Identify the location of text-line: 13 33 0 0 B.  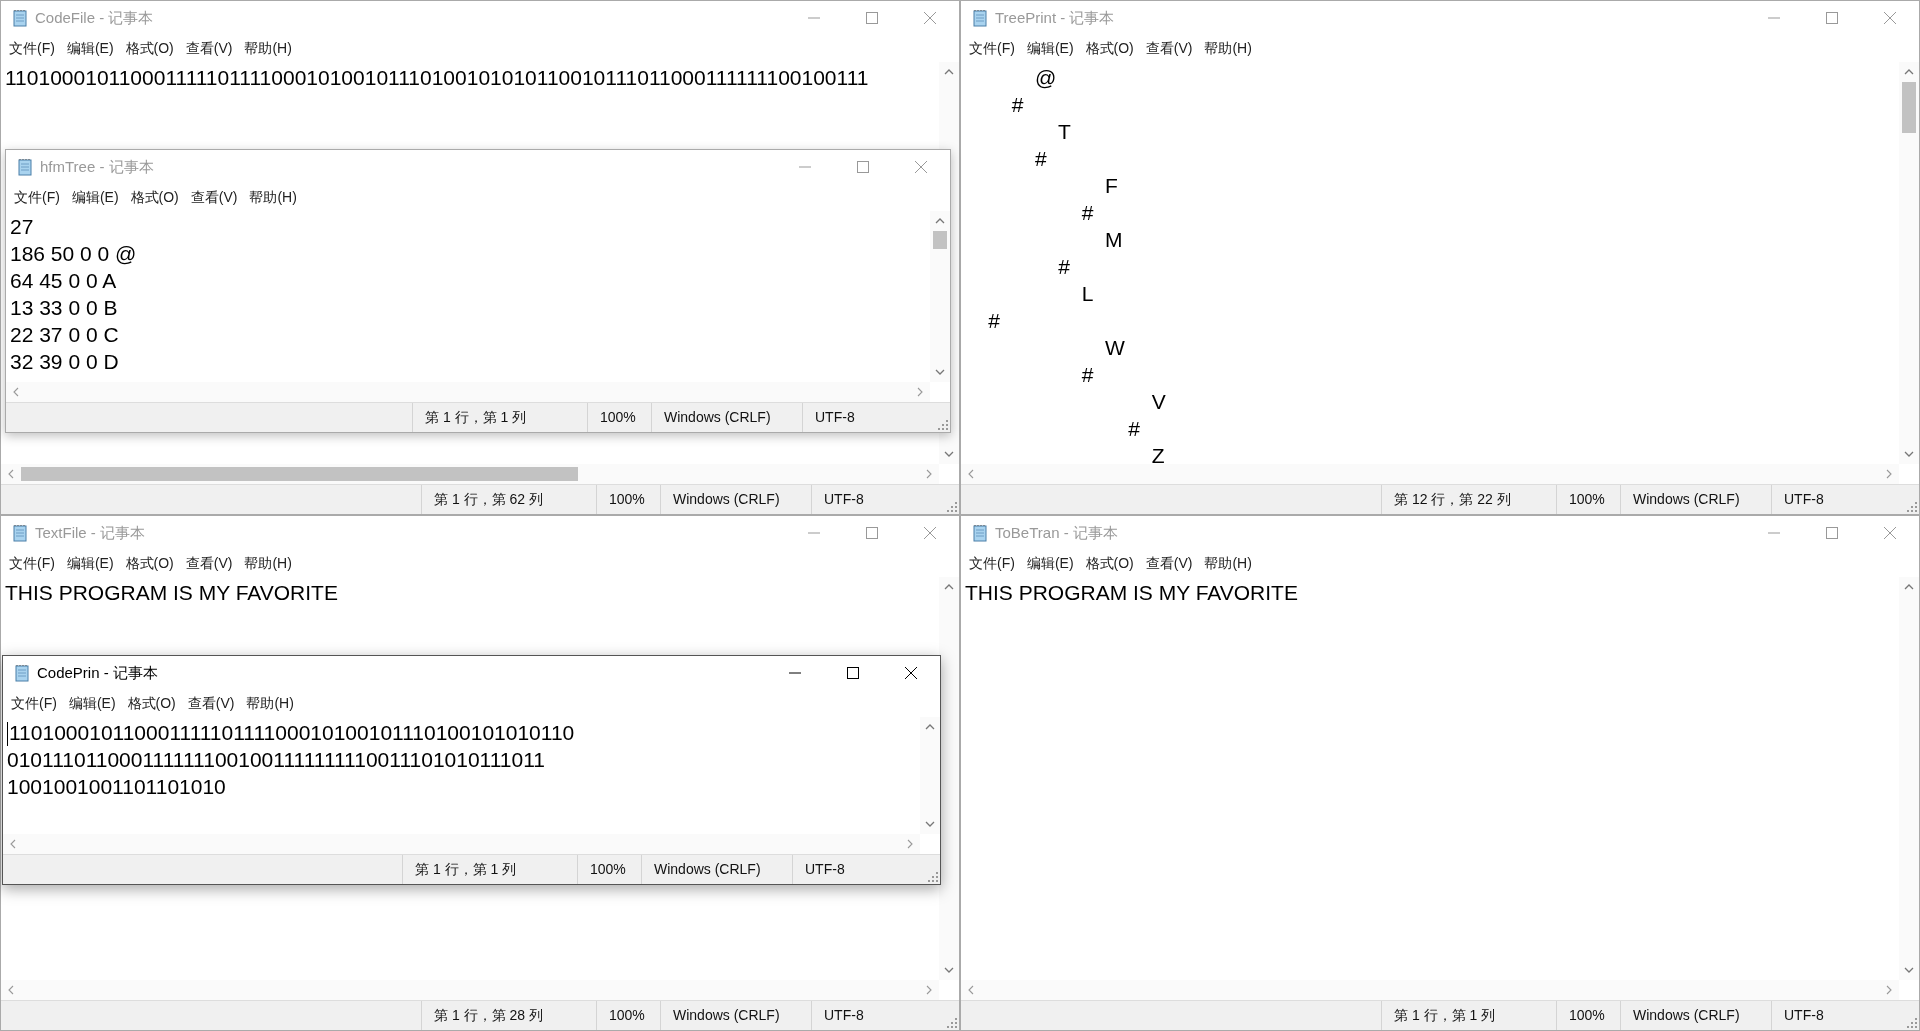
(64, 308).